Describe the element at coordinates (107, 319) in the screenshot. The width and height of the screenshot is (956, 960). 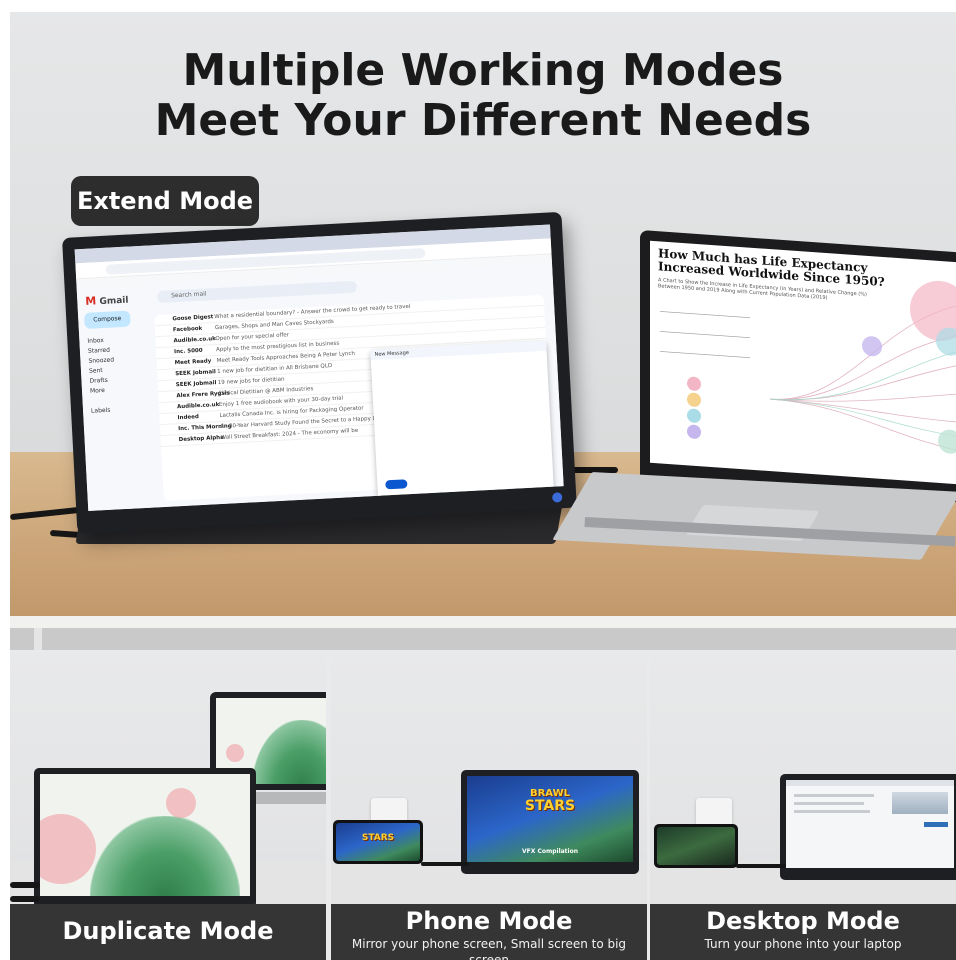
I see `compose-button: Compose` at that location.